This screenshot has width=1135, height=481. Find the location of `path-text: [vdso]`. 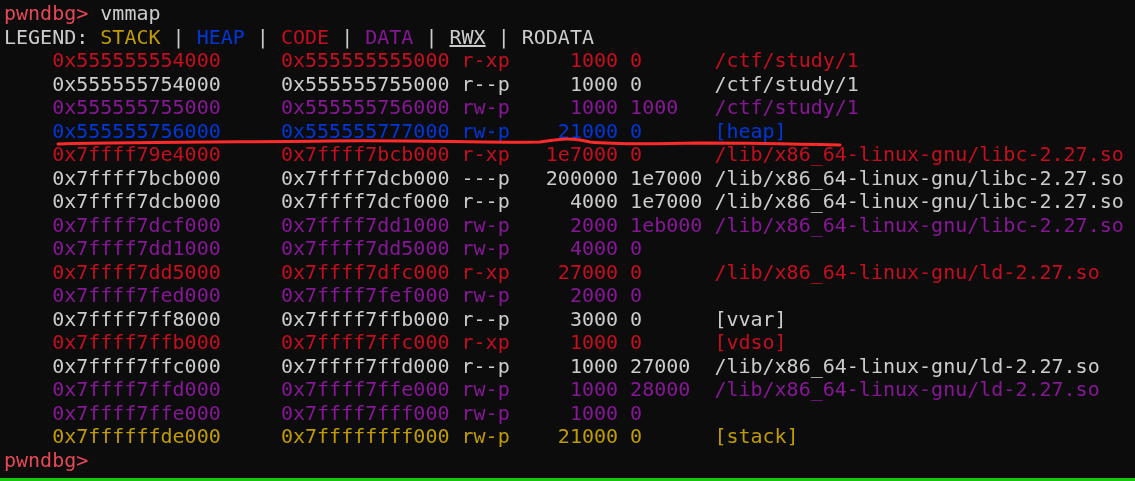

path-text: [vdso] is located at coordinates (750, 343).